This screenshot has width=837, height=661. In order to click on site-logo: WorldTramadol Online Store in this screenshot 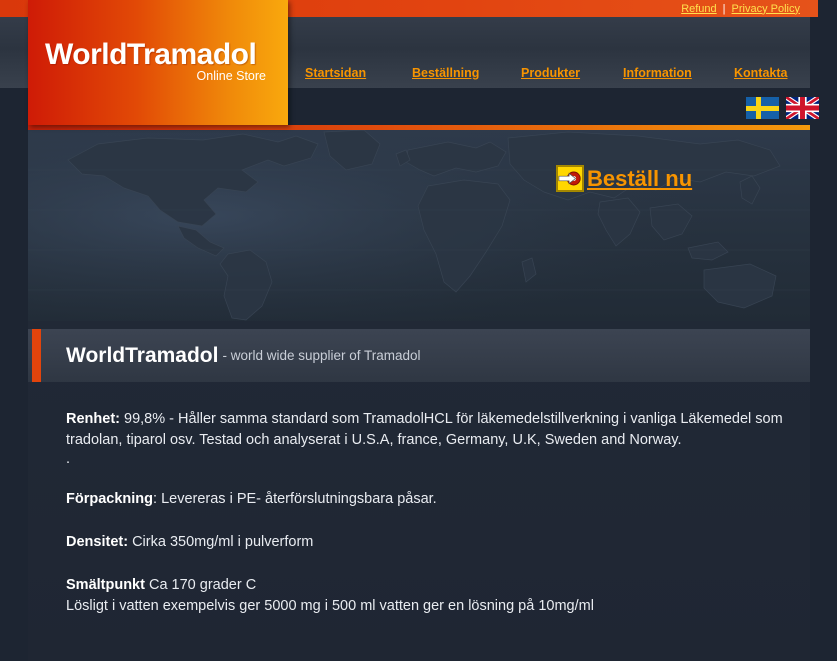, I will do `click(158, 62)`.